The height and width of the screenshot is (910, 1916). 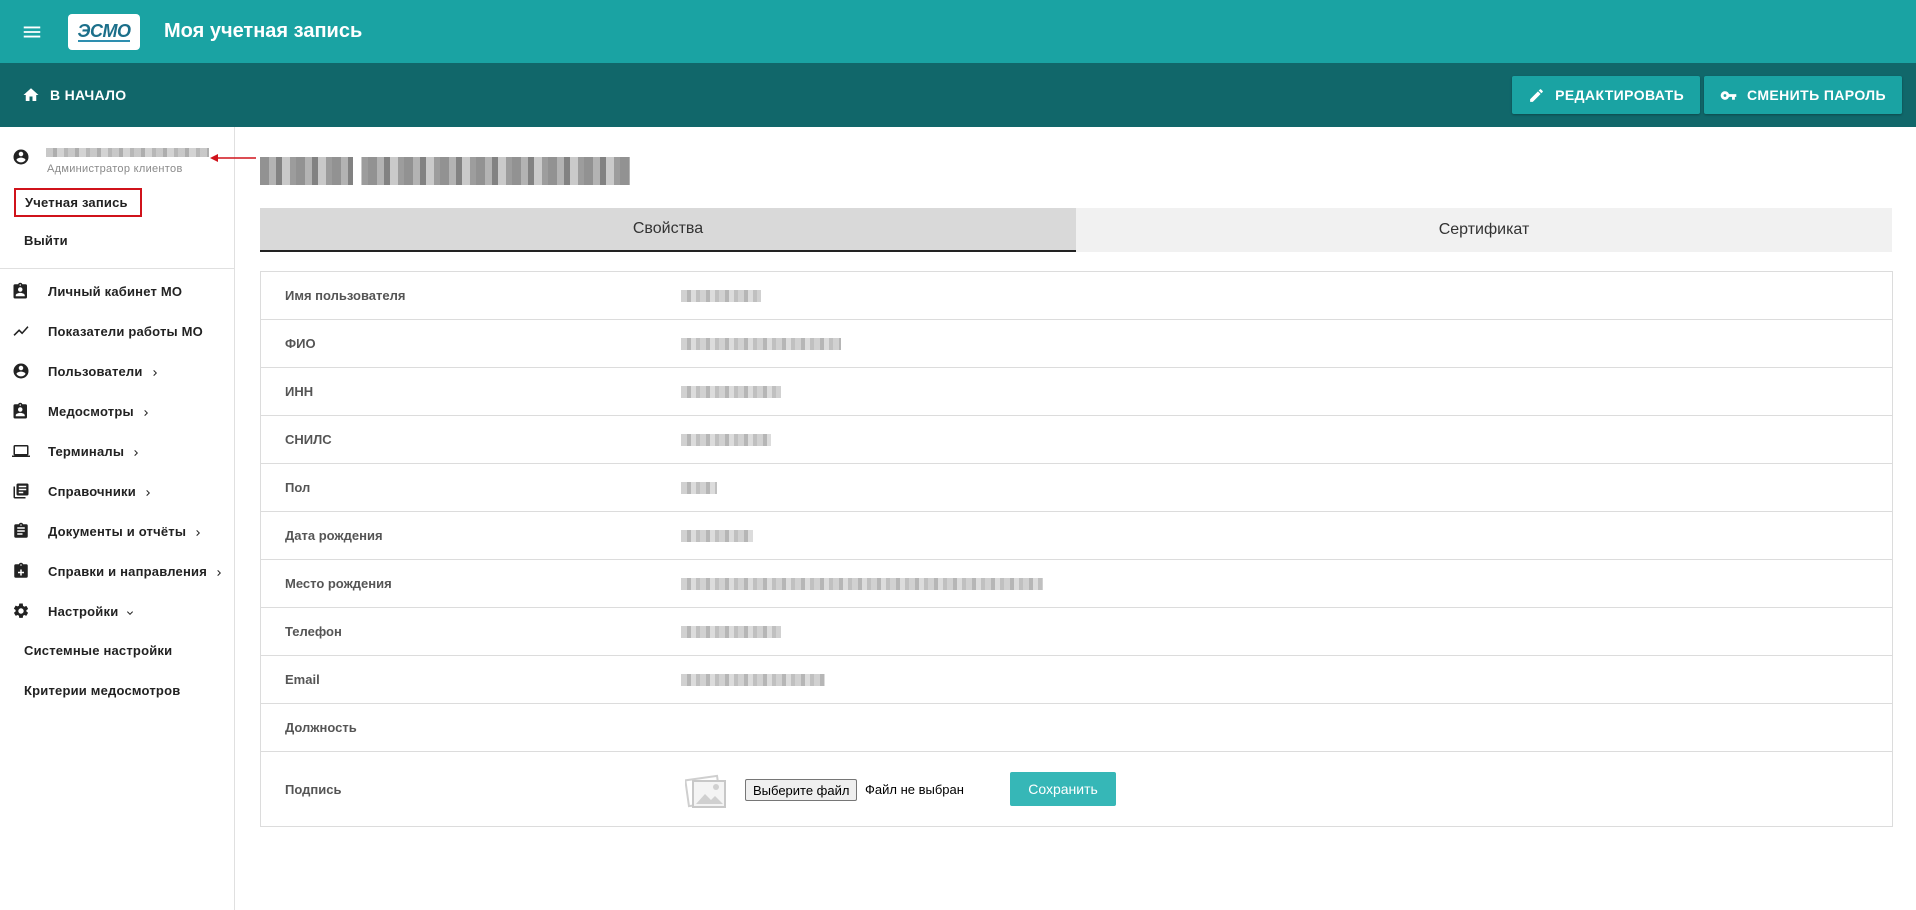 What do you see at coordinates (1076, 296) in the screenshot?
I see `property-row-username: Имя пользователя` at bounding box center [1076, 296].